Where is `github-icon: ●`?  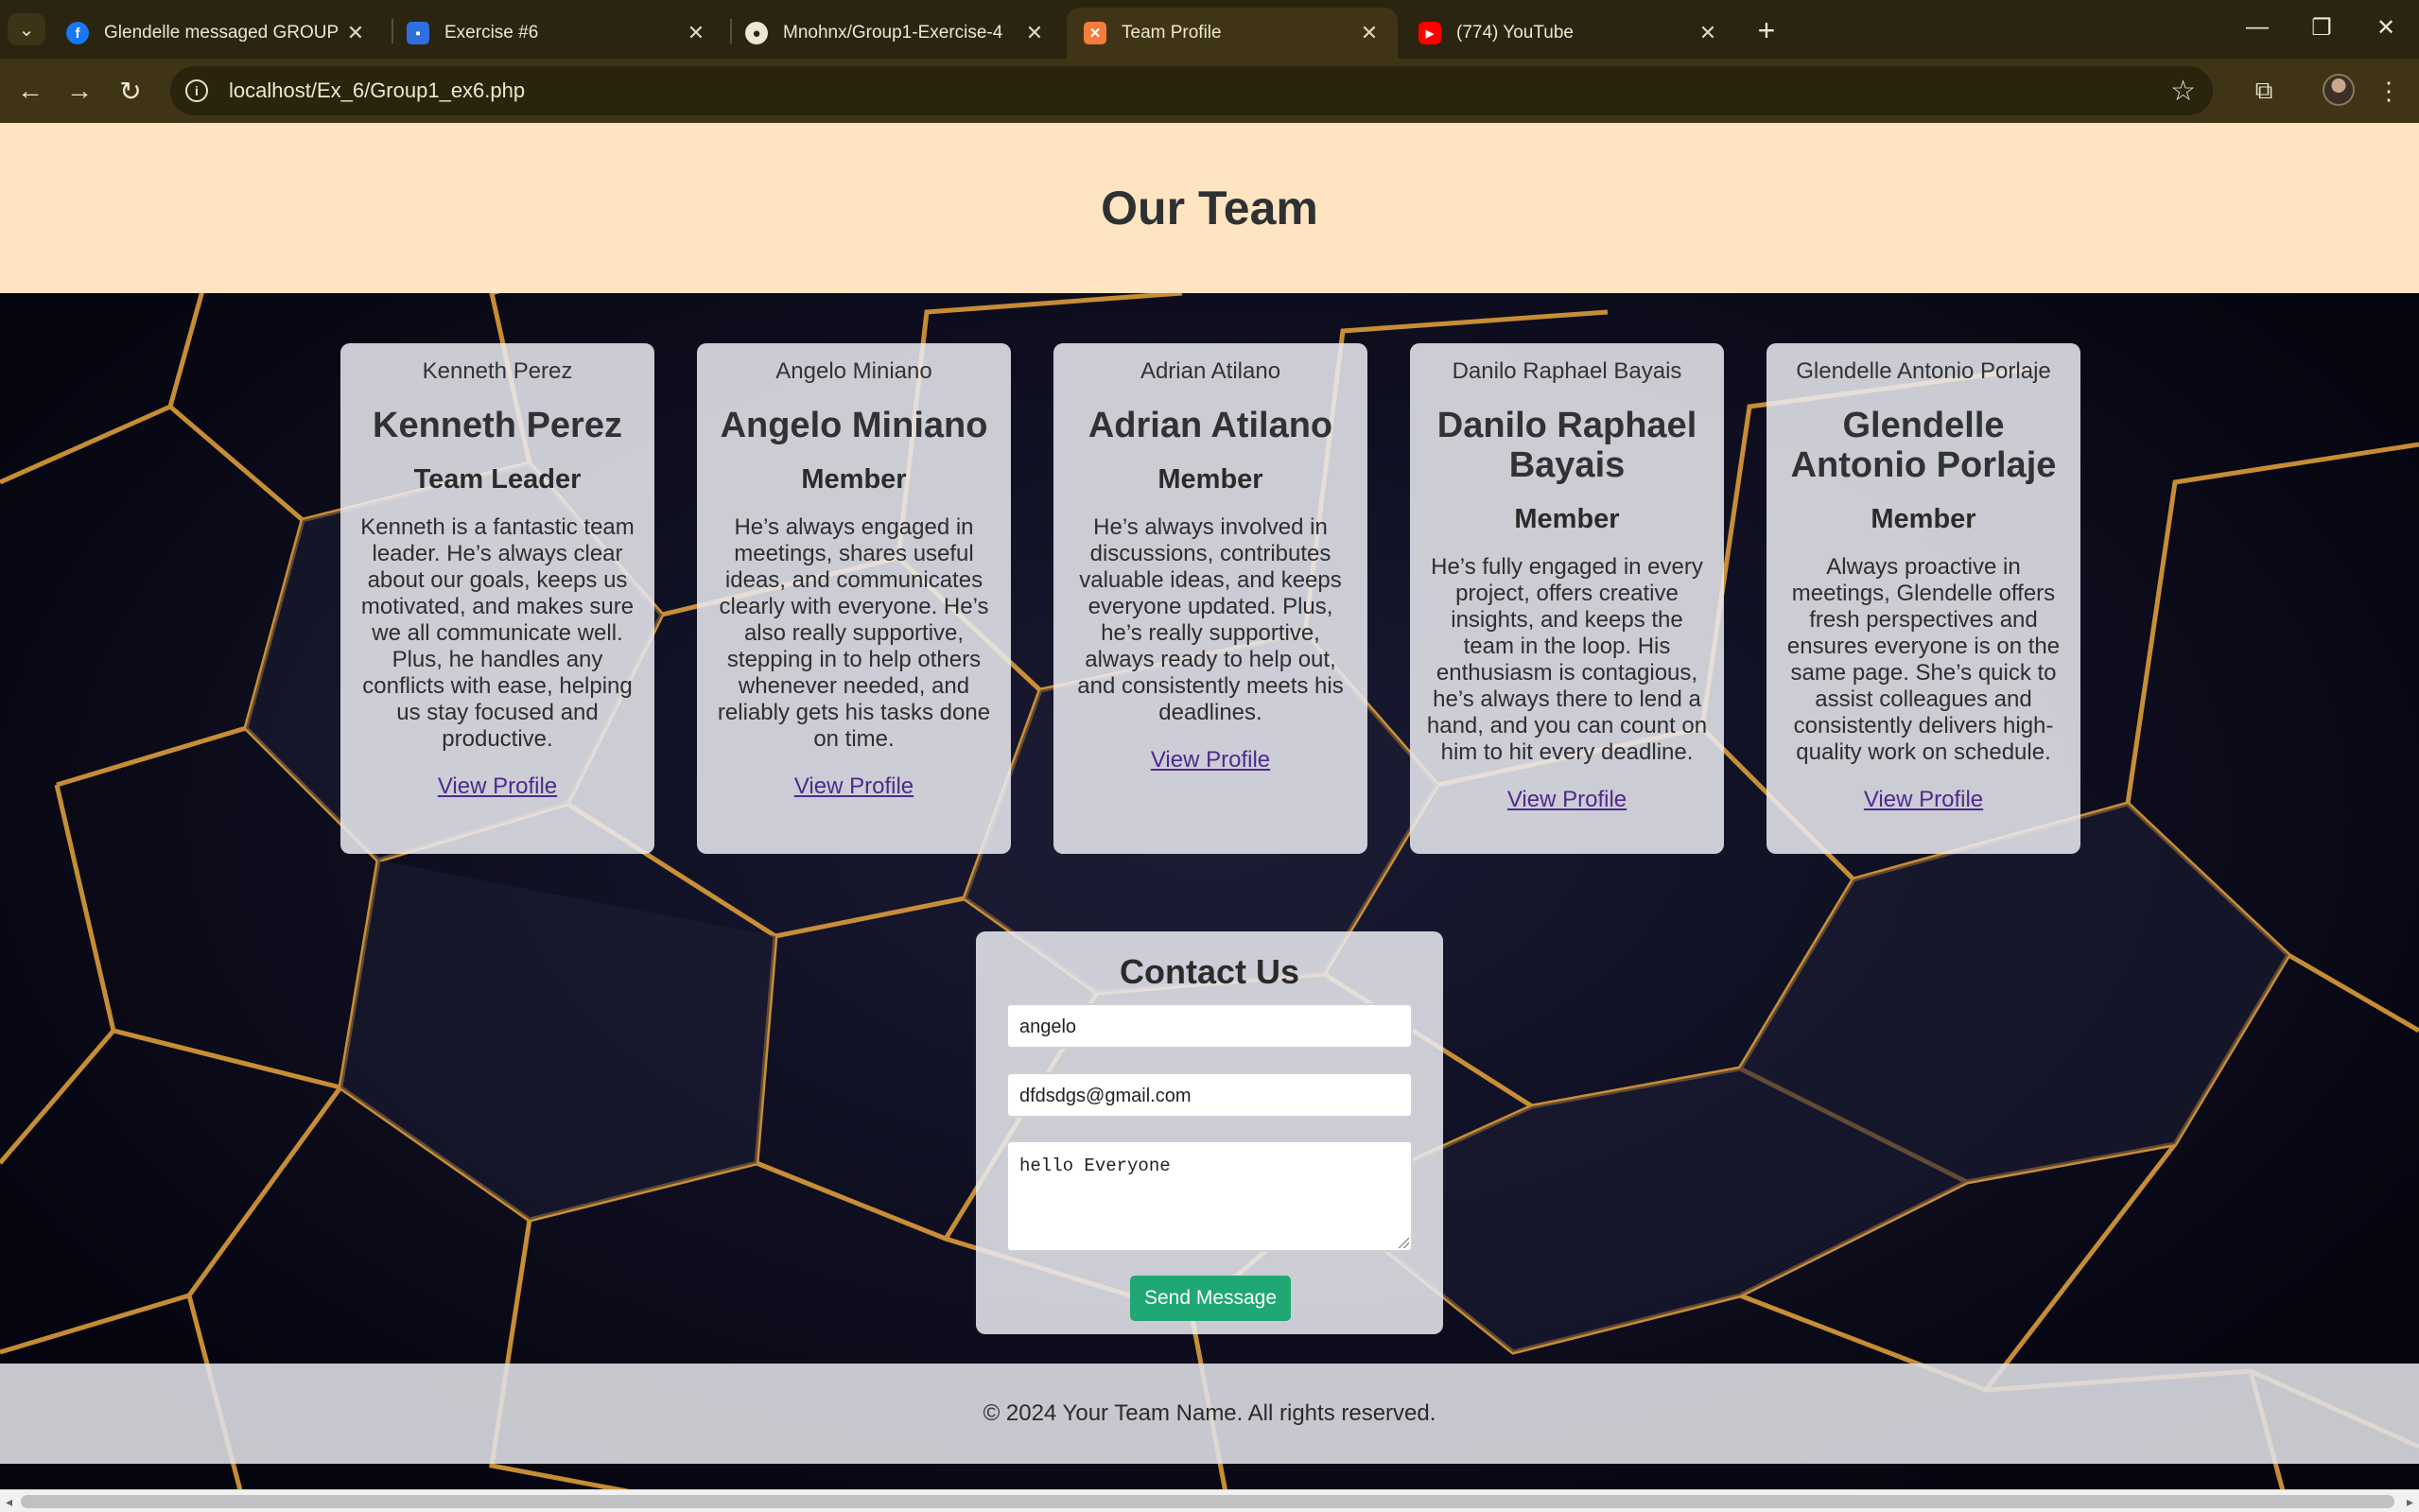 github-icon: ● is located at coordinates (756, 33).